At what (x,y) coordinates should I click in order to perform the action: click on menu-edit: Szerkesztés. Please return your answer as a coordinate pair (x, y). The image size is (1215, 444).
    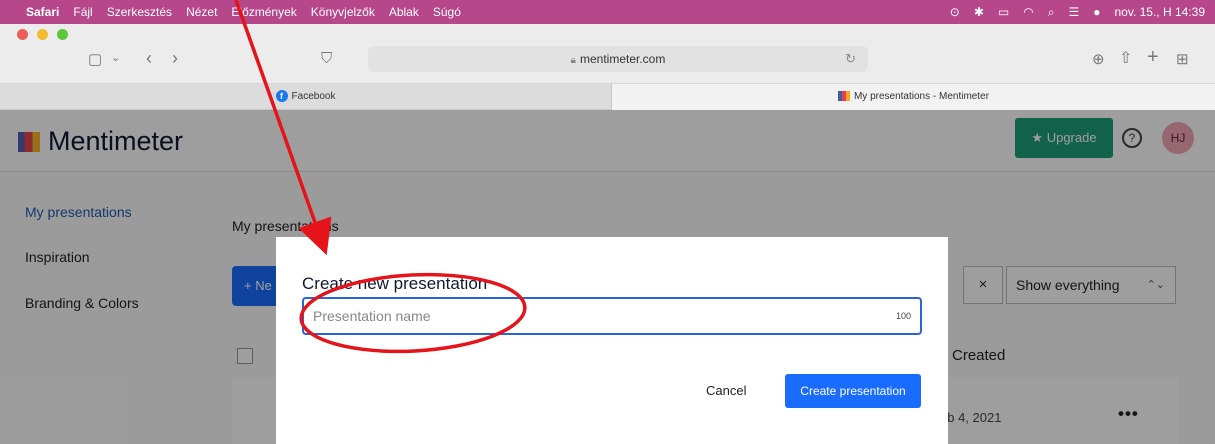
    Looking at the image, I should click on (139, 12).